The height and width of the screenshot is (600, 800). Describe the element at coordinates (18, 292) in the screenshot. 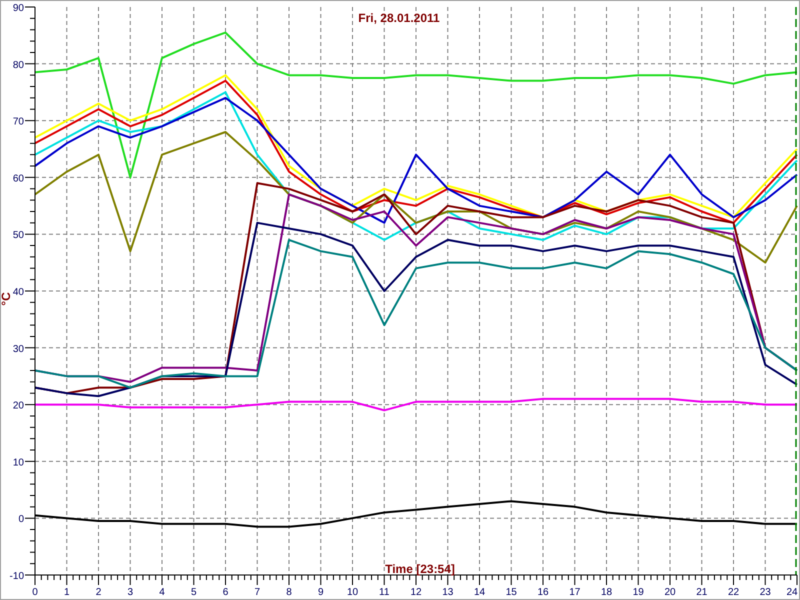

I see `axis-tick-label: 40` at that location.